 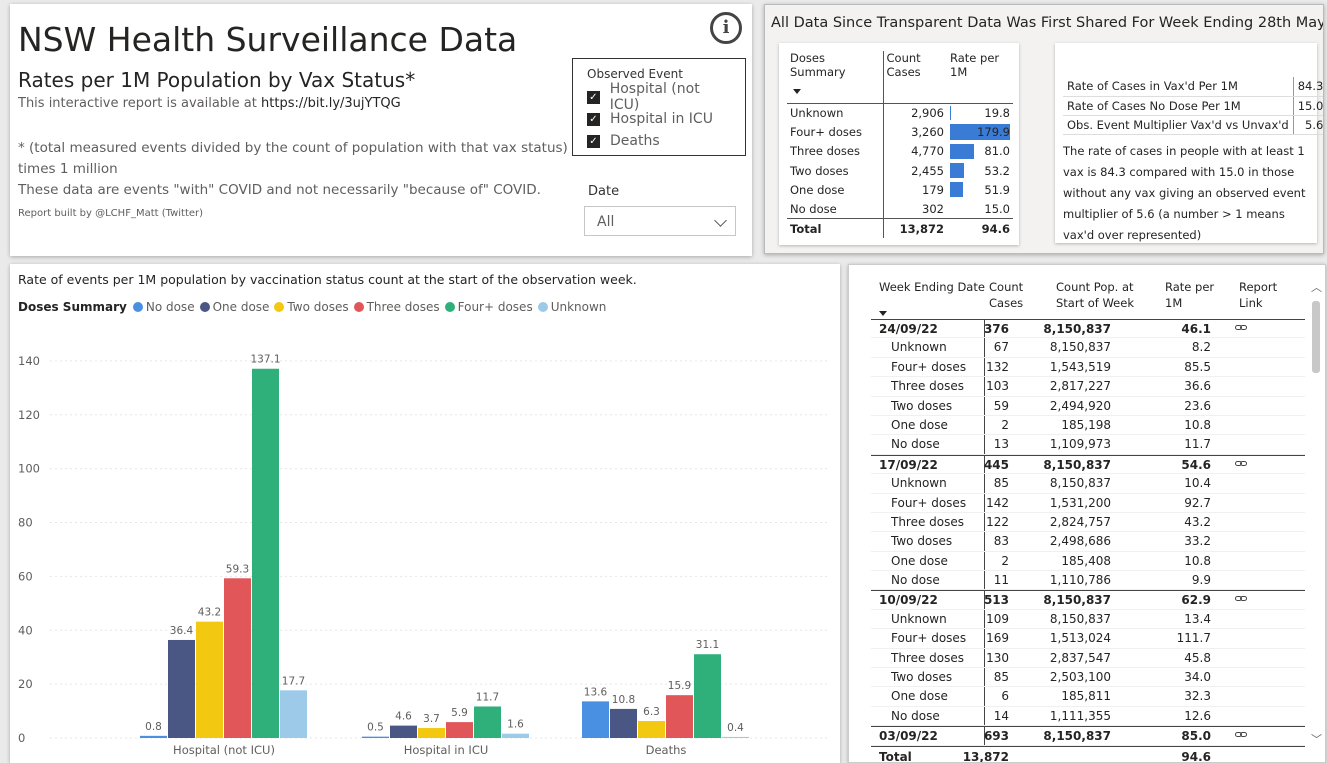 I want to click on row-label: One dose, so click(x=919, y=696).